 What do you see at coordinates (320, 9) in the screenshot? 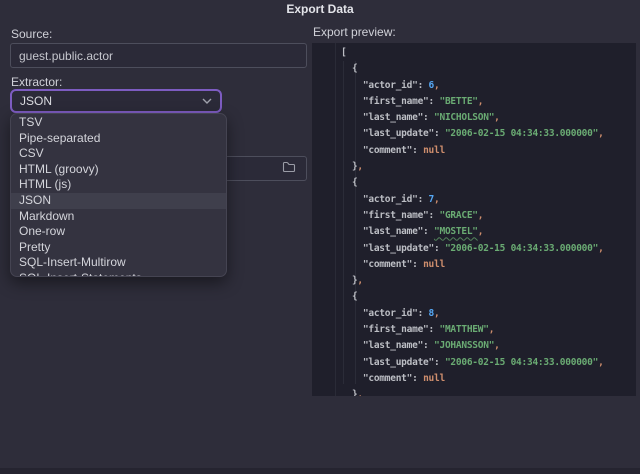
I see `dialog-title: Export Data` at bounding box center [320, 9].